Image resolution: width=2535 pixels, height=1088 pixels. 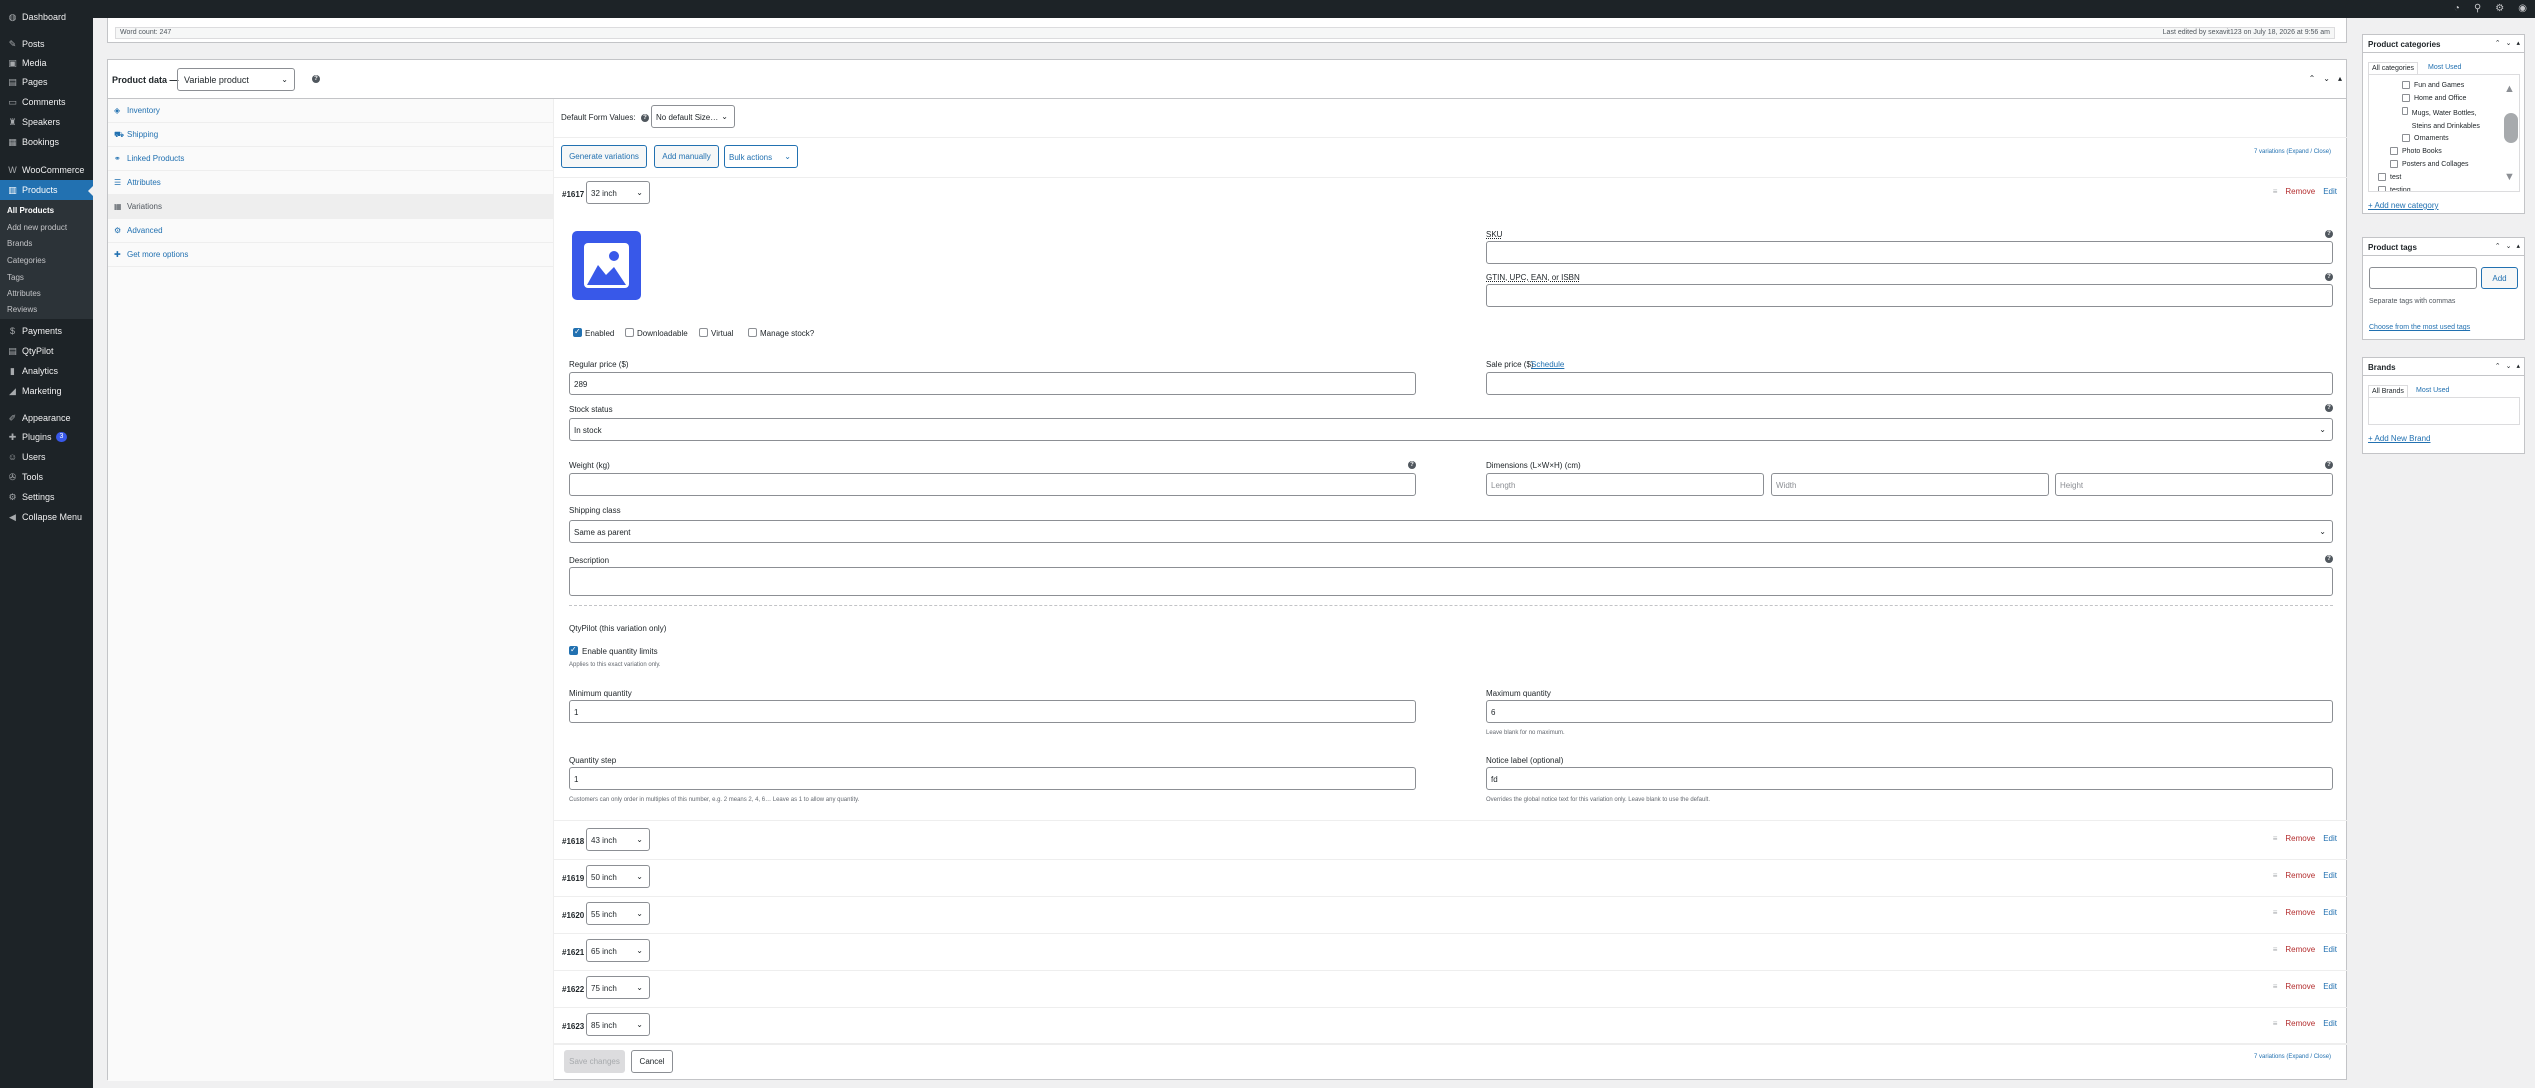 What do you see at coordinates (2292, 152) in the screenshot?
I see `variations-count-top: 7 variations (Expand / Close)` at bounding box center [2292, 152].